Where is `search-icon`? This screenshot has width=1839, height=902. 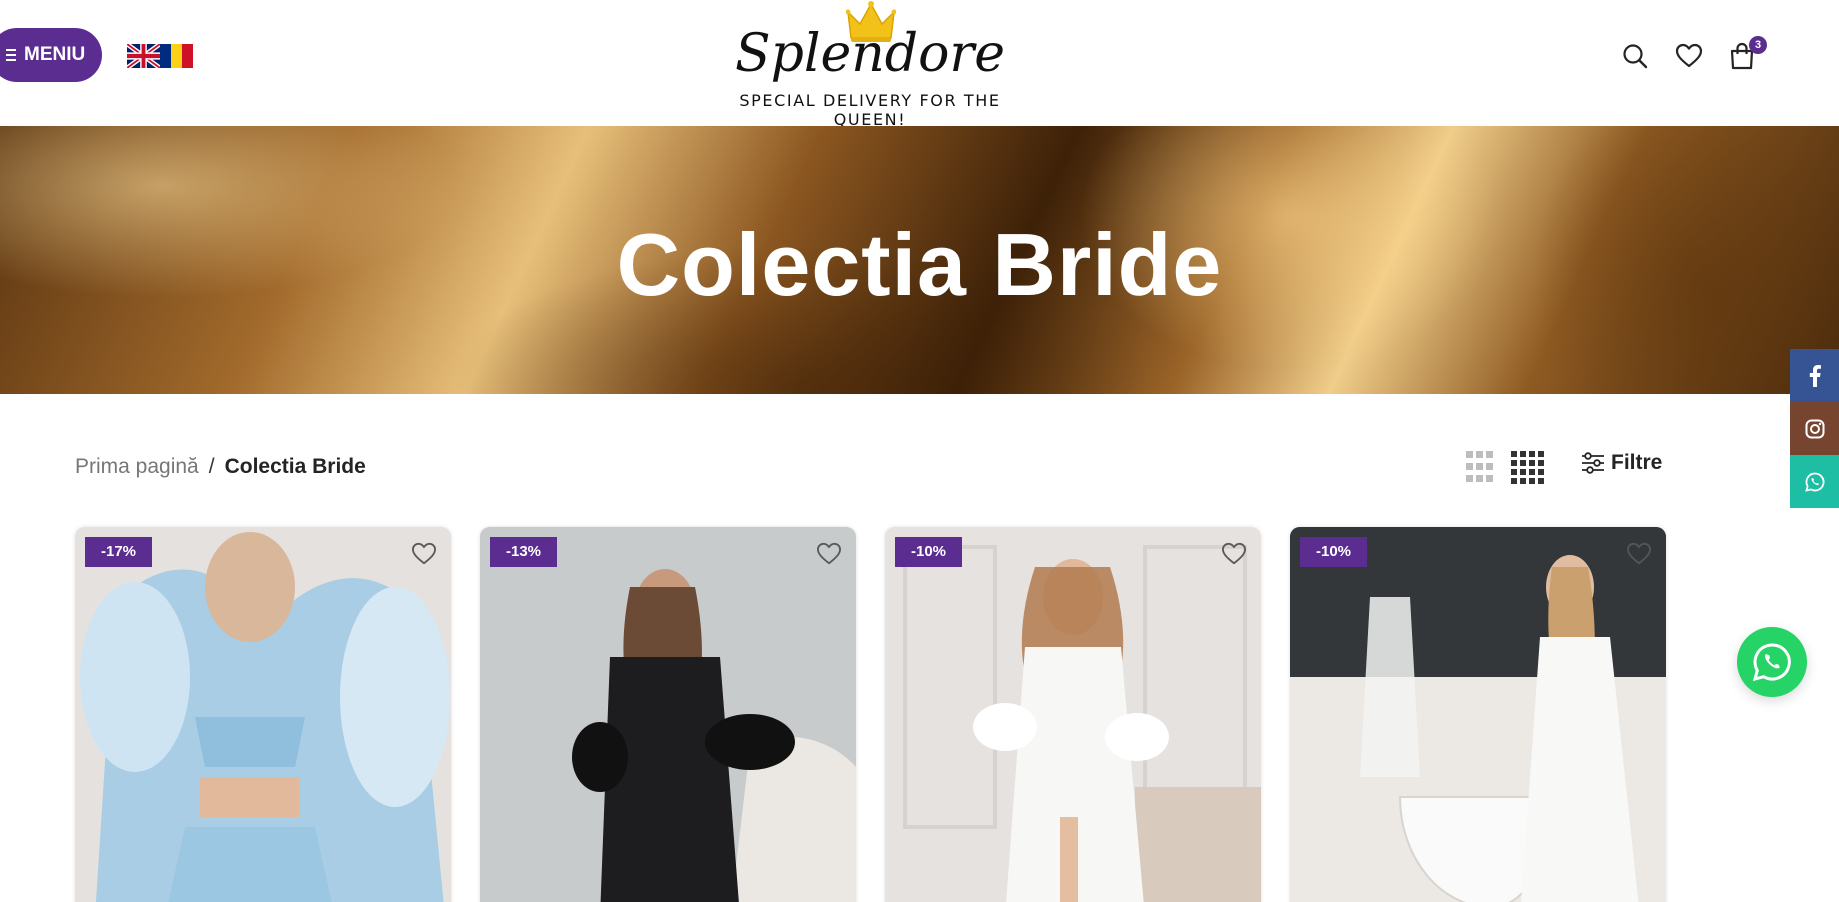
search-icon is located at coordinates (1635, 56).